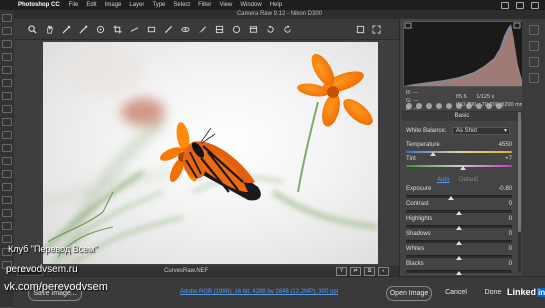  What do you see at coordinates (168, 29) in the screenshot?
I see `spot-removal-icon` at bounding box center [168, 29].